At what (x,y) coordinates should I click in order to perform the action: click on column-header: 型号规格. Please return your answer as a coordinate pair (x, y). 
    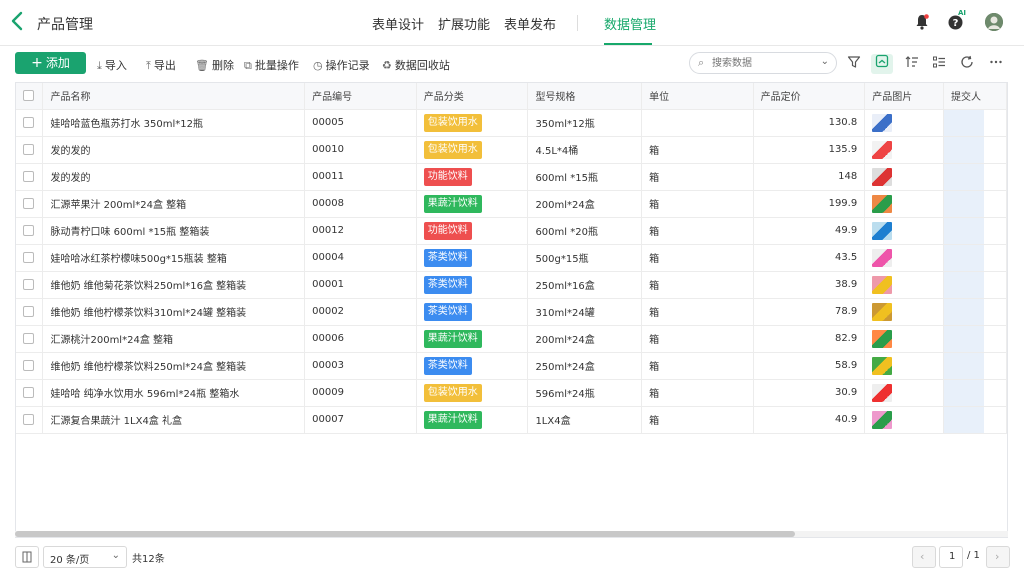
    Looking at the image, I should click on (585, 96).